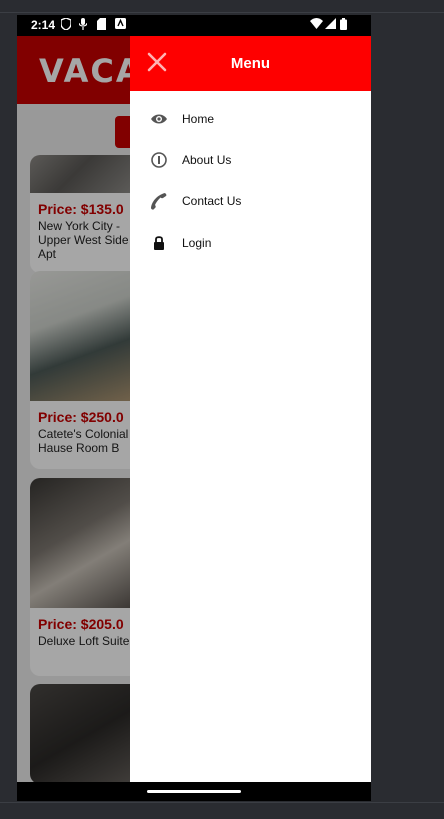 The width and height of the screenshot is (444, 819). I want to click on drawer-title: Menu, so click(250, 63).